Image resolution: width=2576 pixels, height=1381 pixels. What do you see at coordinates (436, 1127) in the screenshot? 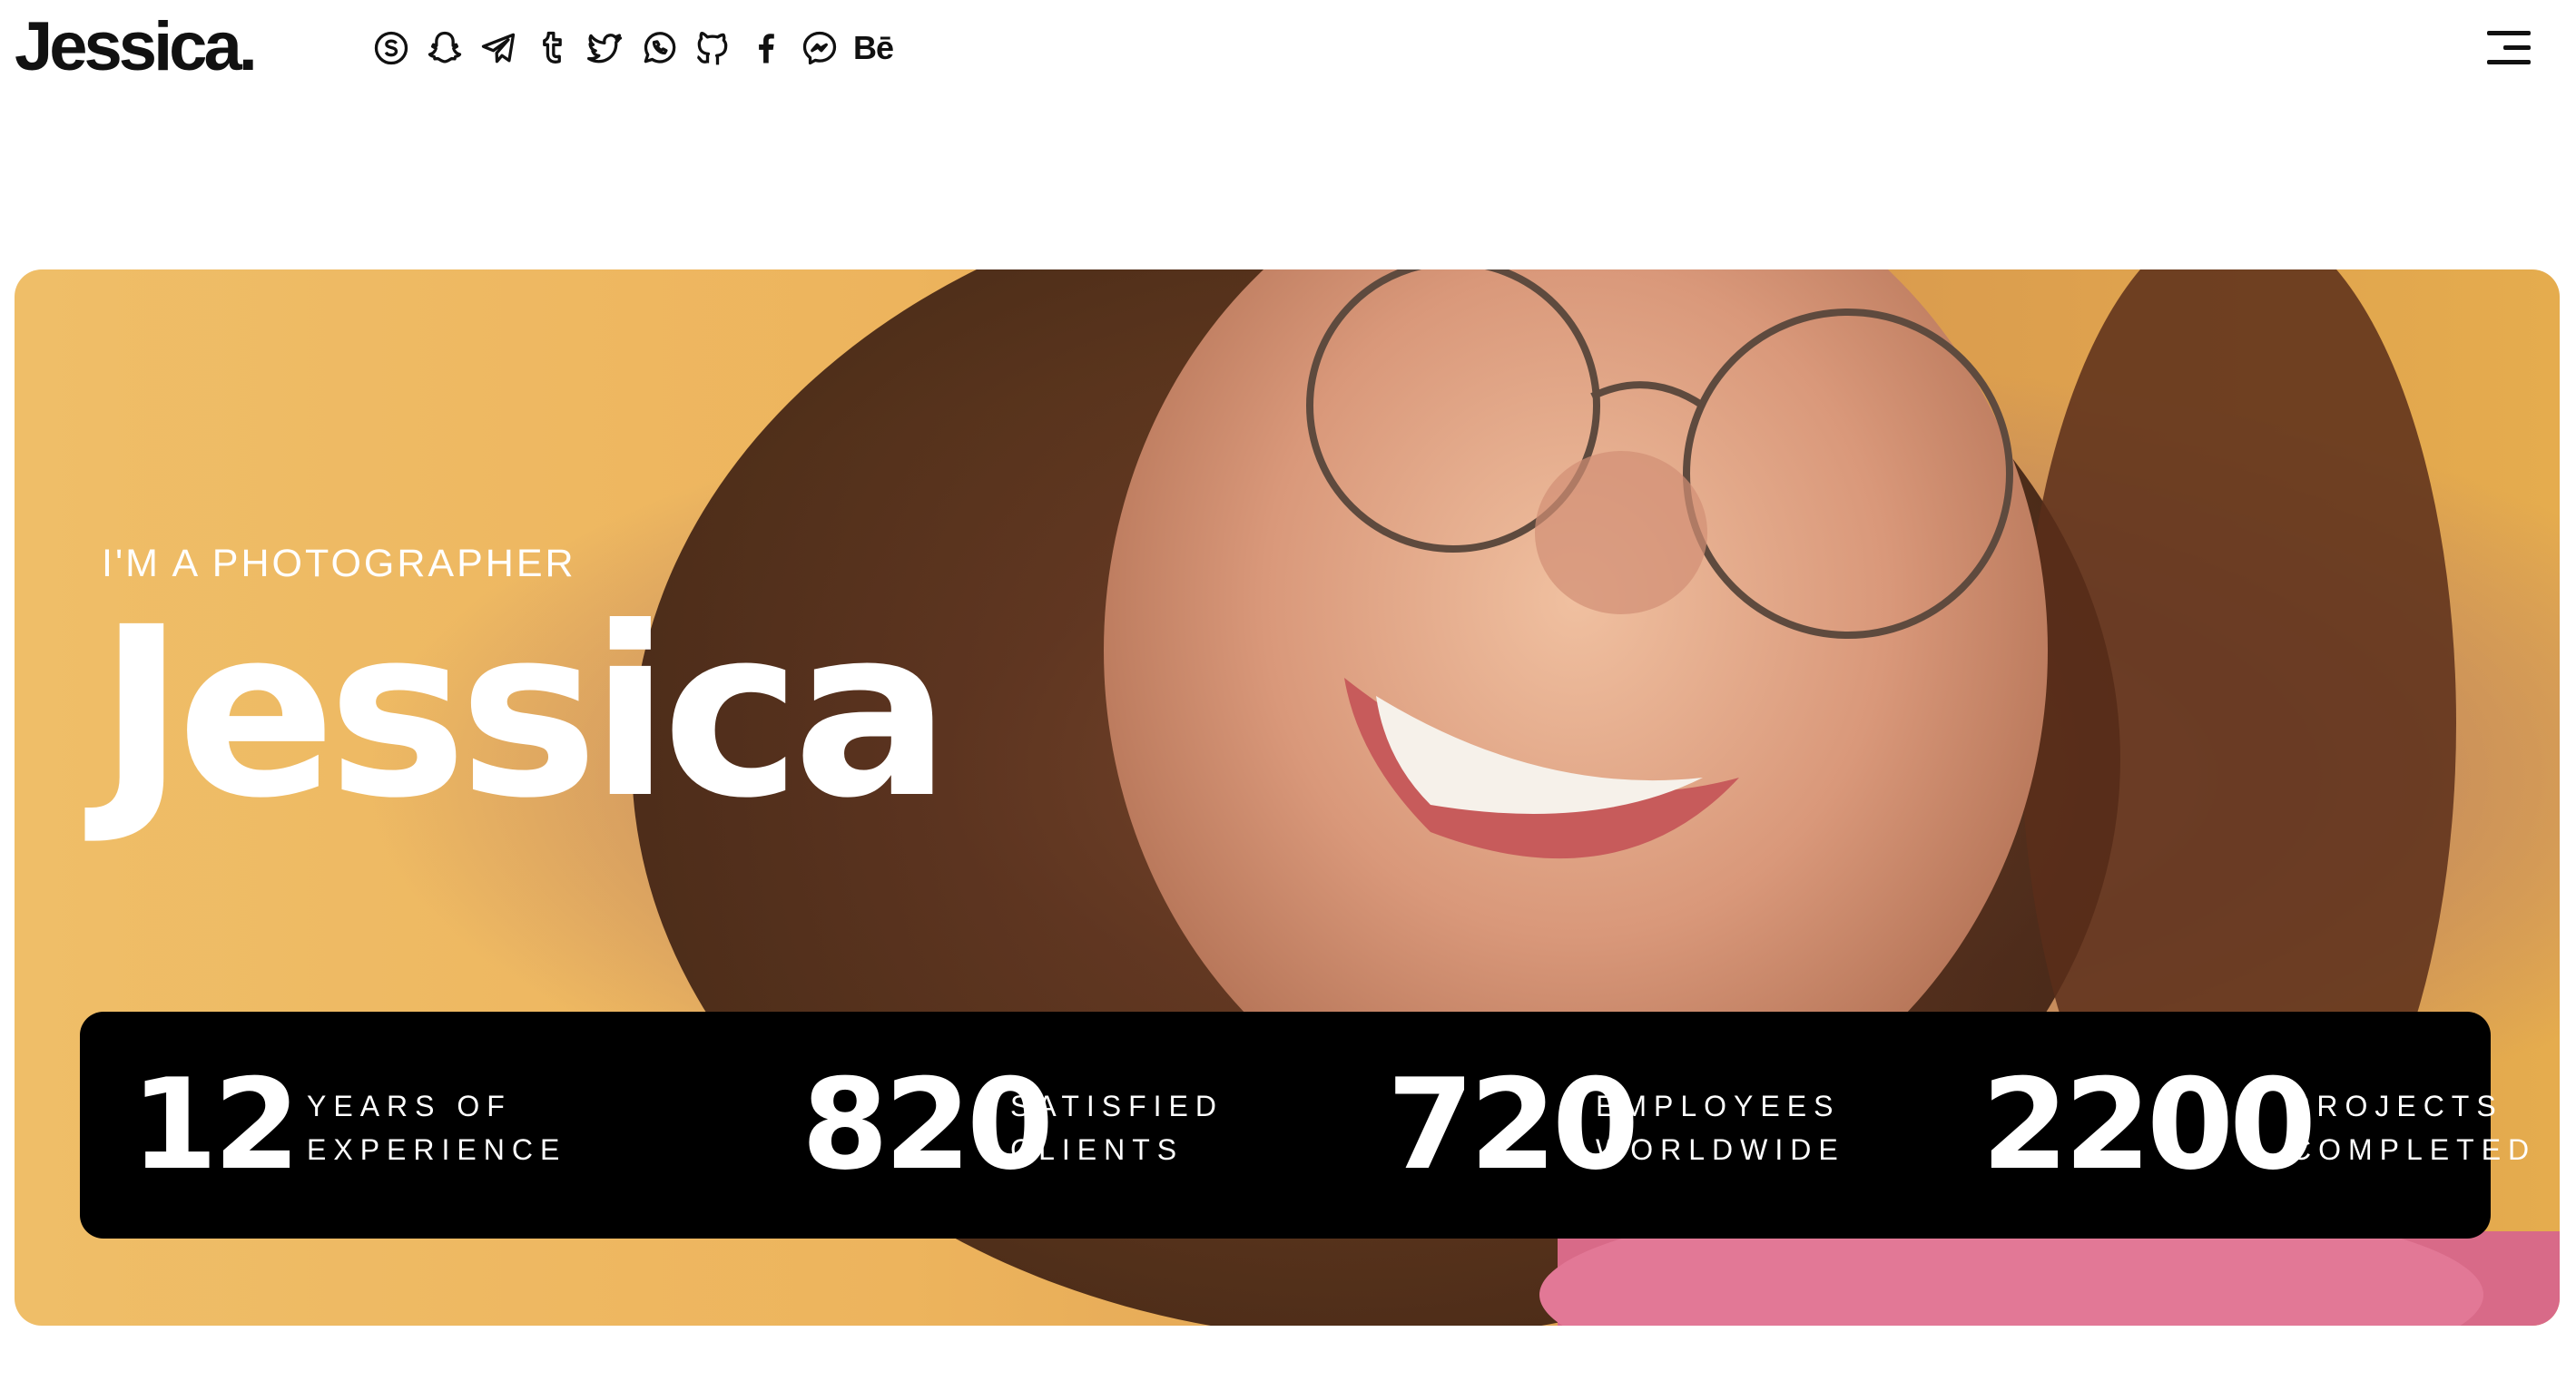
I see `stat-label: YEARS OF EXPERIENCE` at bounding box center [436, 1127].